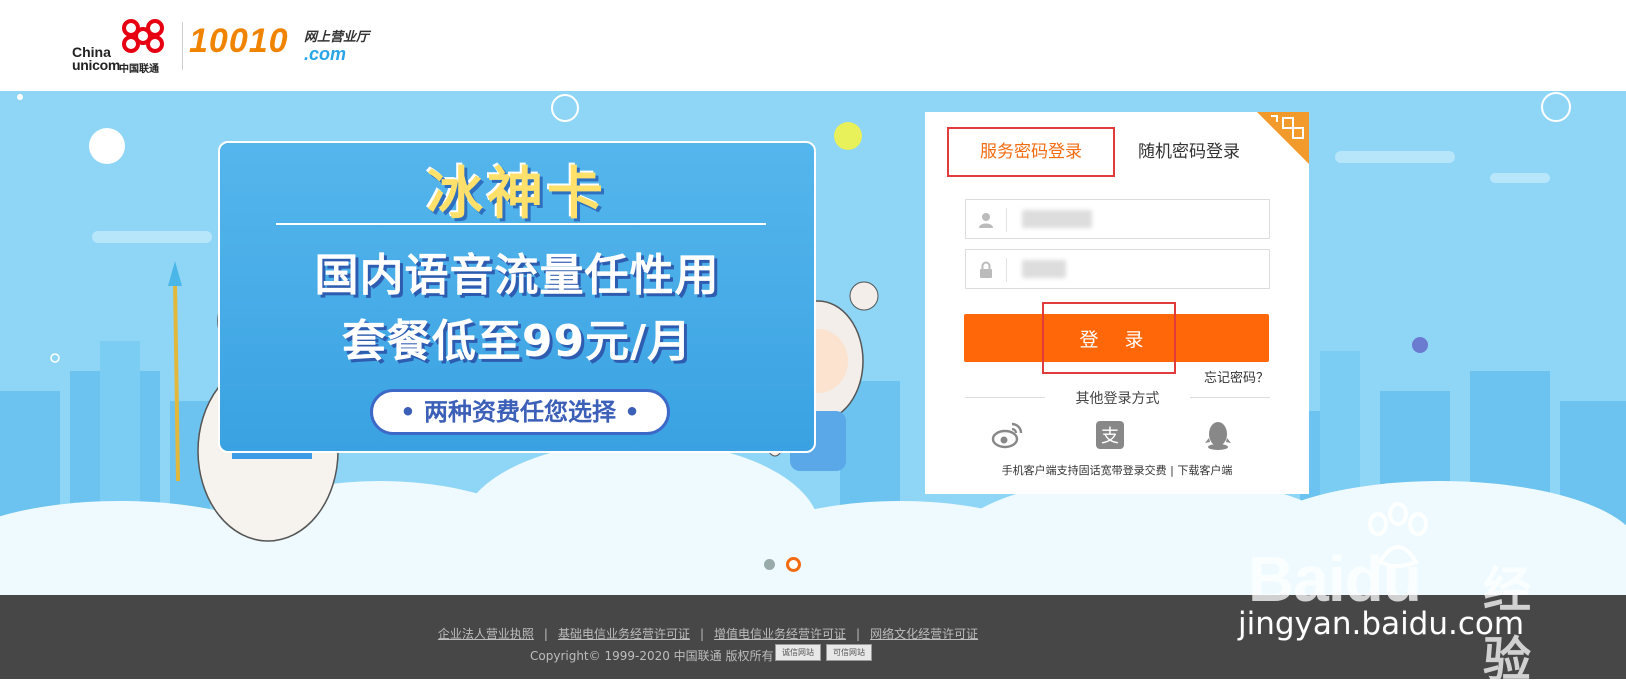 The height and width of the screenshot is (690, 1626). Describe the element at coordinates (517, 341) in the screenshot. I see `promo-headline-2: 套餐低至99元/月` at that location.